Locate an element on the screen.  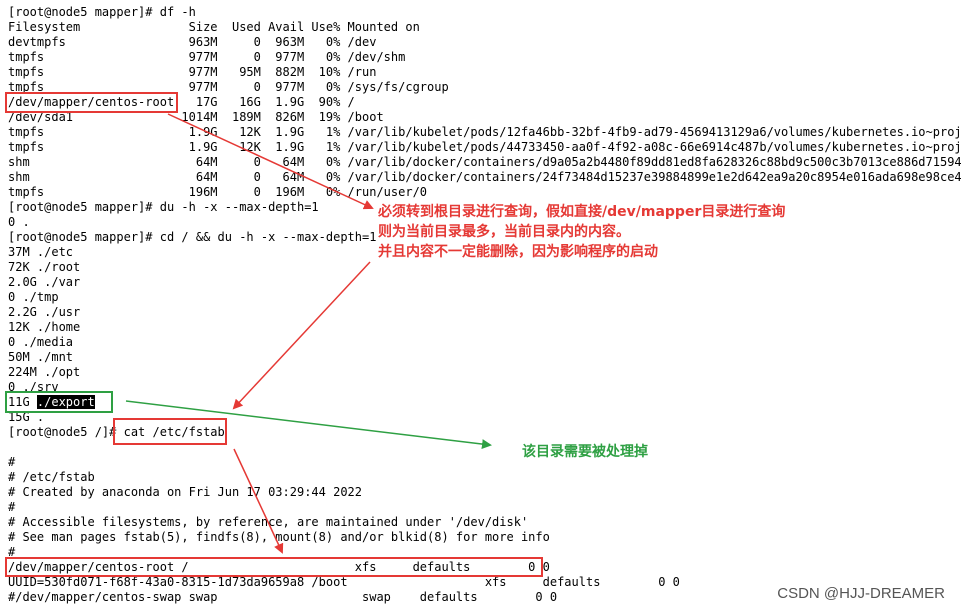
arrow-to-note is located at coordinates (270, 161).